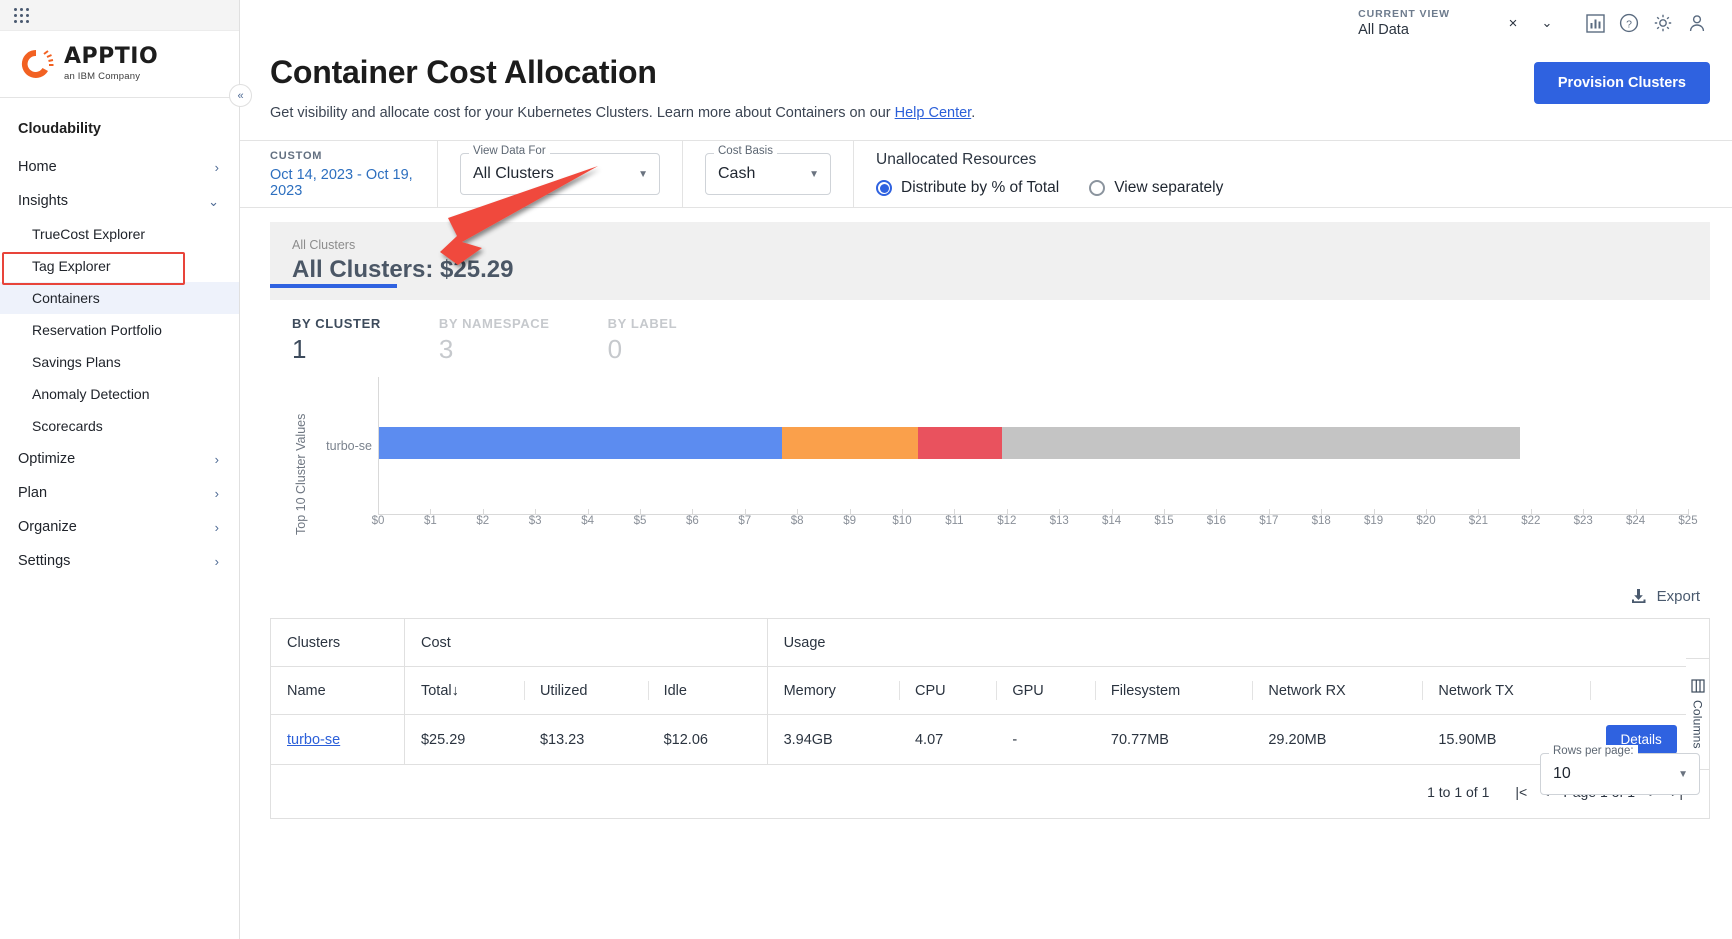  What do you see at coordinates (1426, 521) in the screenshot?
I see `chart-x-tick-label: $20` at bounding box center [1426, 521].